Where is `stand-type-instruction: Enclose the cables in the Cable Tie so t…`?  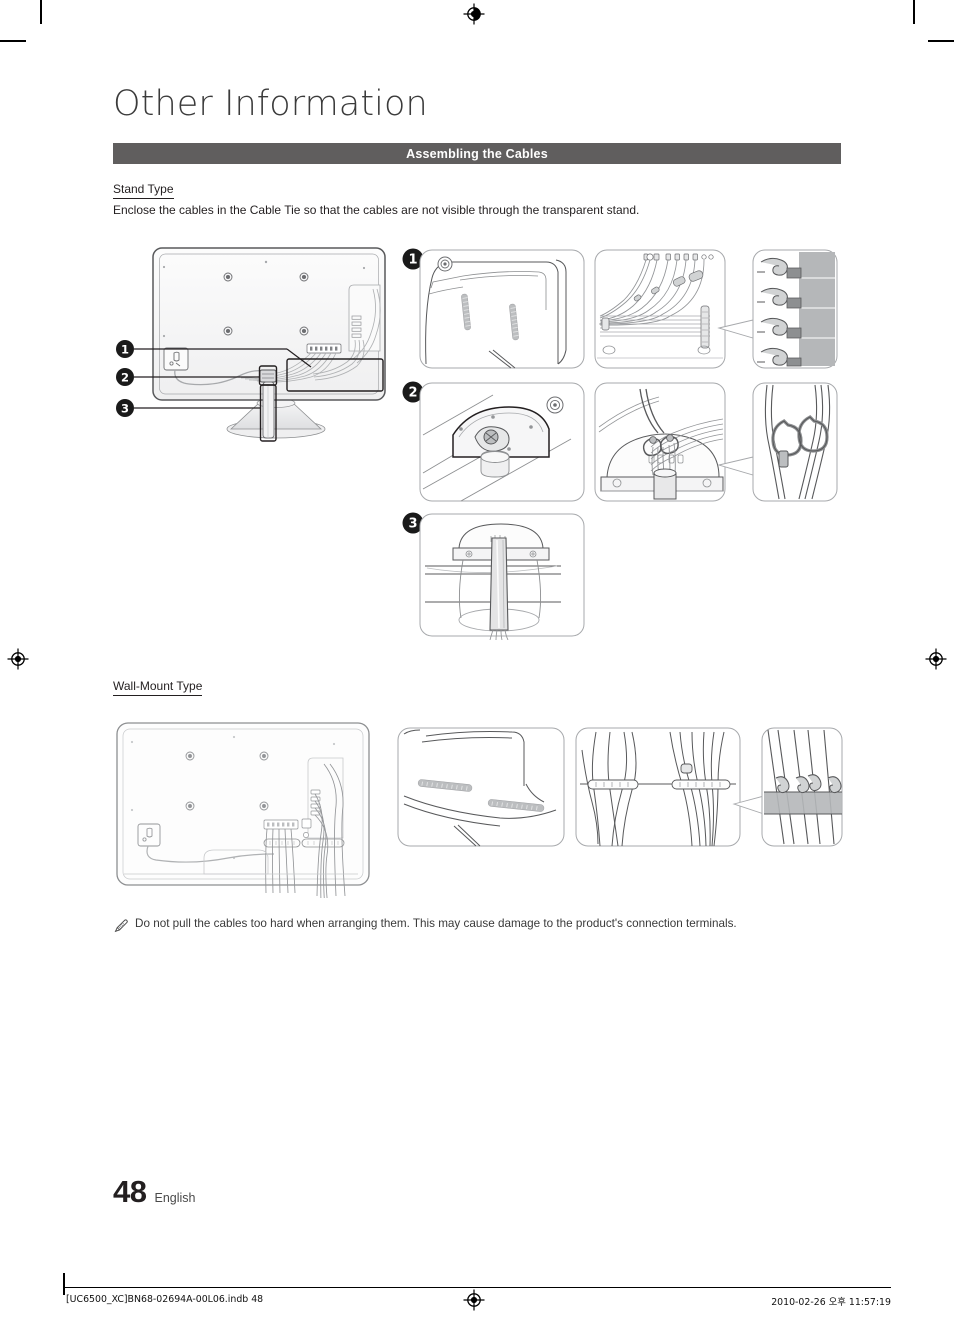 stand-type-instruction: Enclose the cables in the Cable Tie so t… is located at coordinates (376, 210).